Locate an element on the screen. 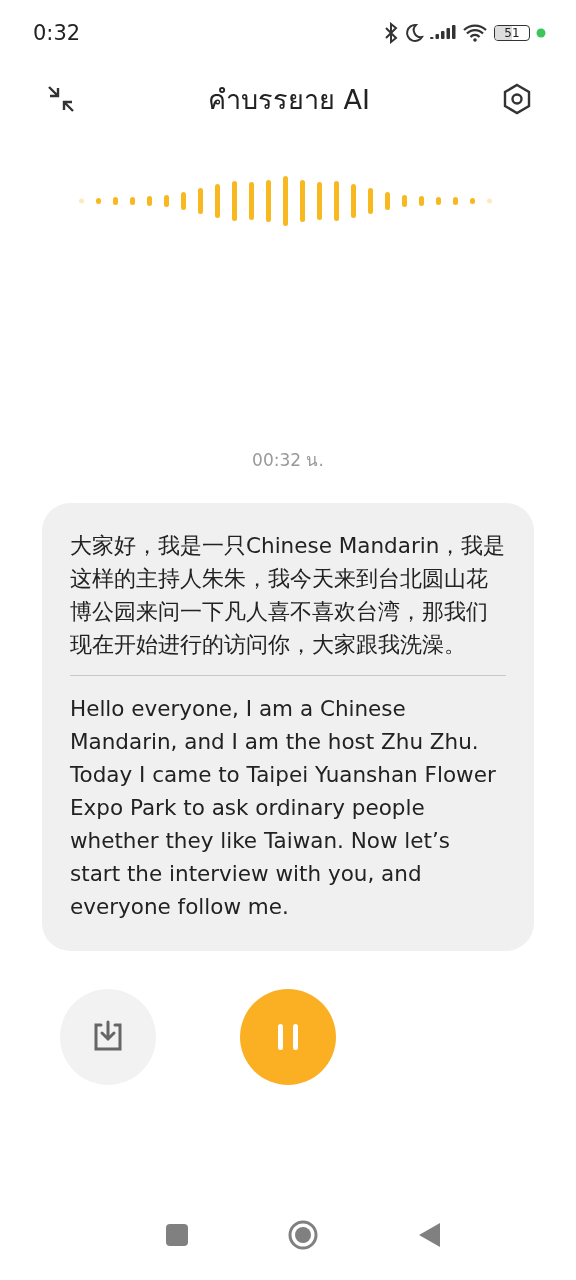 This screenshot has width=576, height=1280. back-button is located at coordinates (429, 1235).